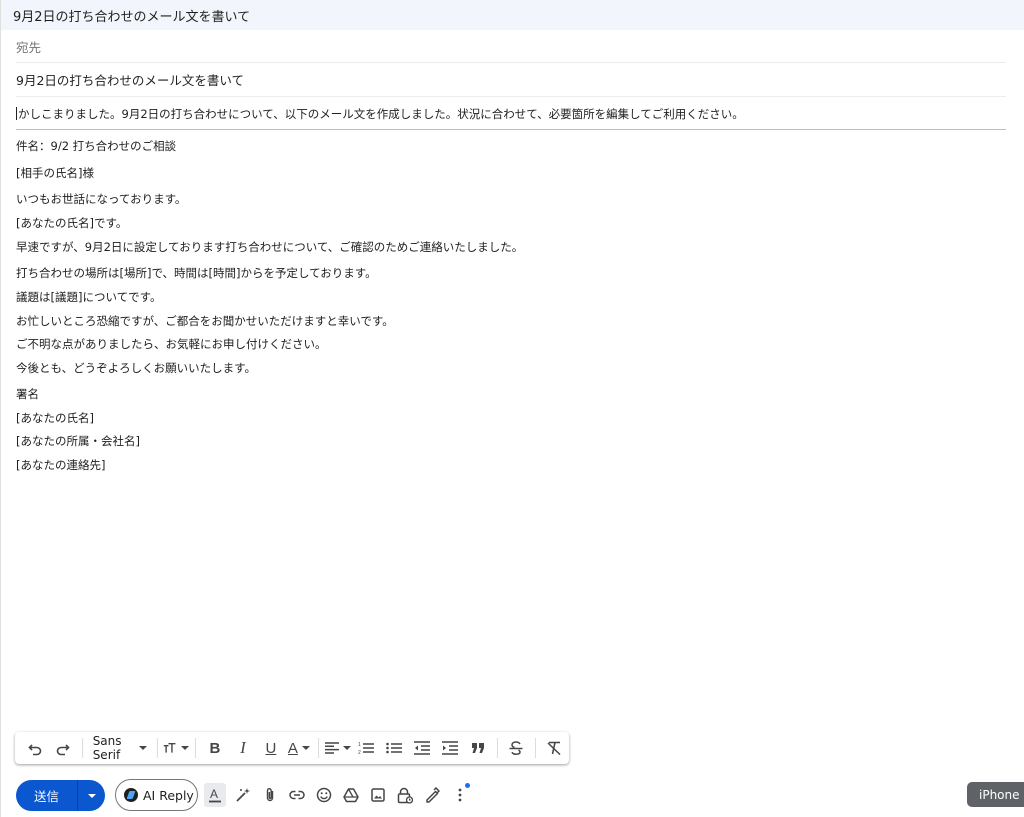  Describe the element at coordinates (405, 795) in the screenshot. I see `confidential-mode-icon` at that location.